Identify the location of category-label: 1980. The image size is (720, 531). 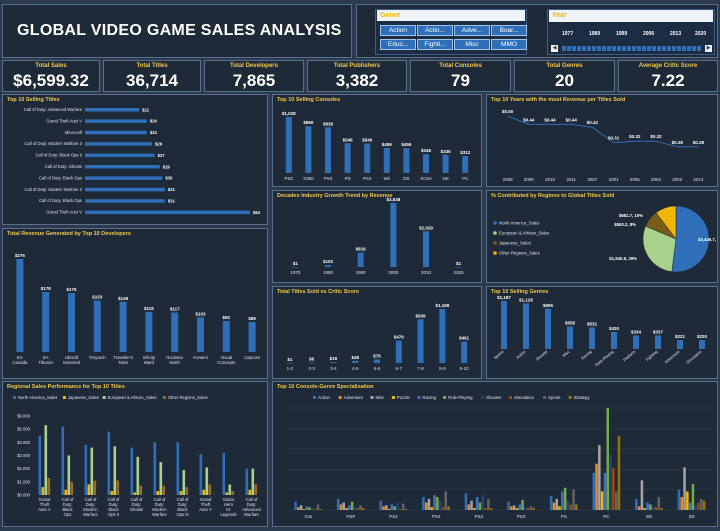
(328, 272).